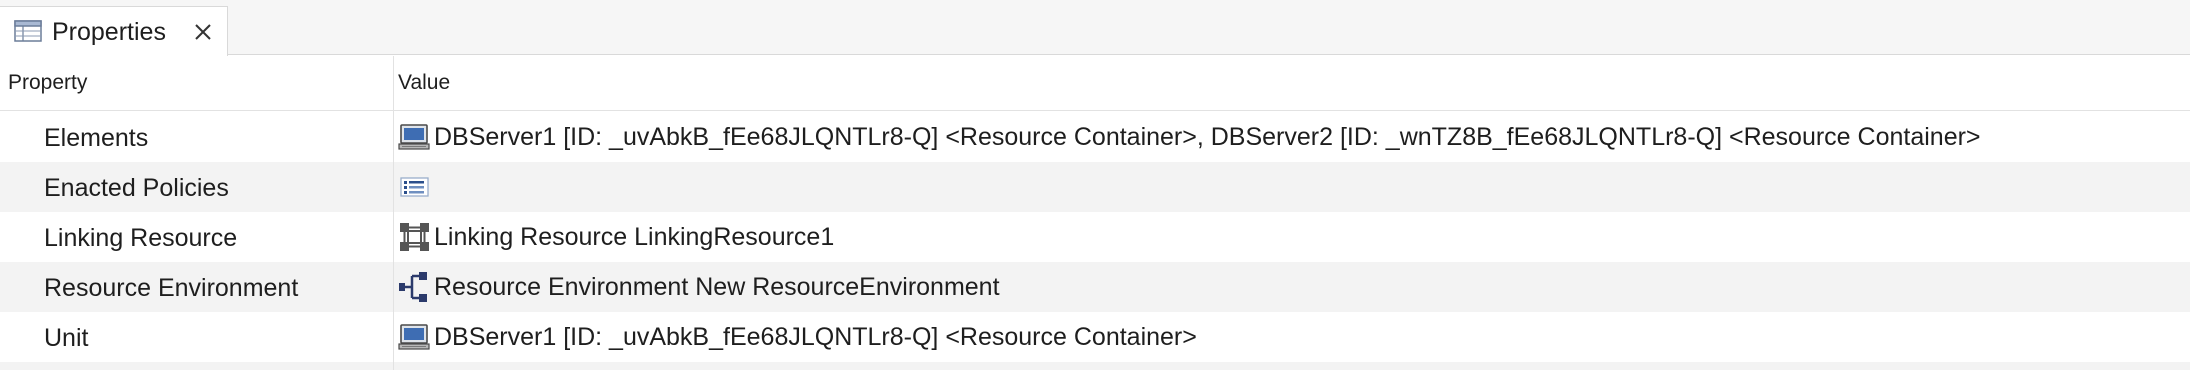 This screenshot has height=370, width=2190. Describe the element at coordinates (136, 188) in the screenshot. I see `property-name: Enacted Policies` at that location.